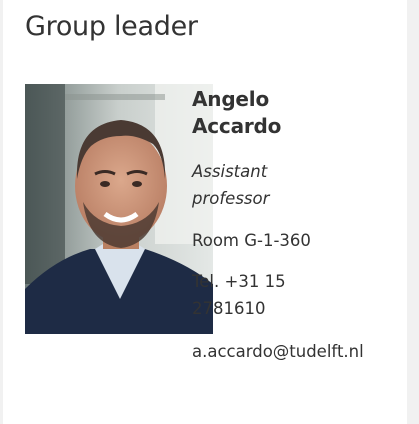 This screenshot has width=419, height=424. What do you see at coordinates (237, 112) in the screenshot?
I see `person-name: Angelo Accardo` at bounding box center [237, 112].